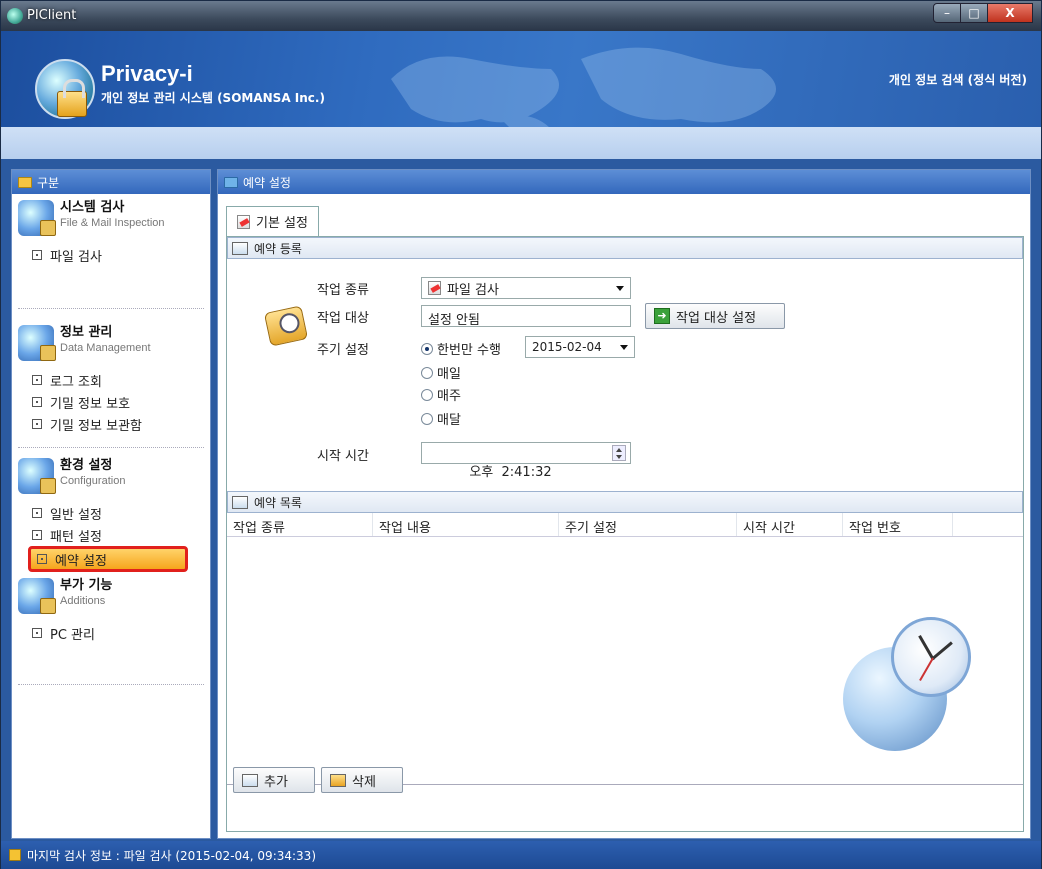 The width and height of the screenshot is (1042, 869). I want to click on radio-label: 매일, so click(449, 374).